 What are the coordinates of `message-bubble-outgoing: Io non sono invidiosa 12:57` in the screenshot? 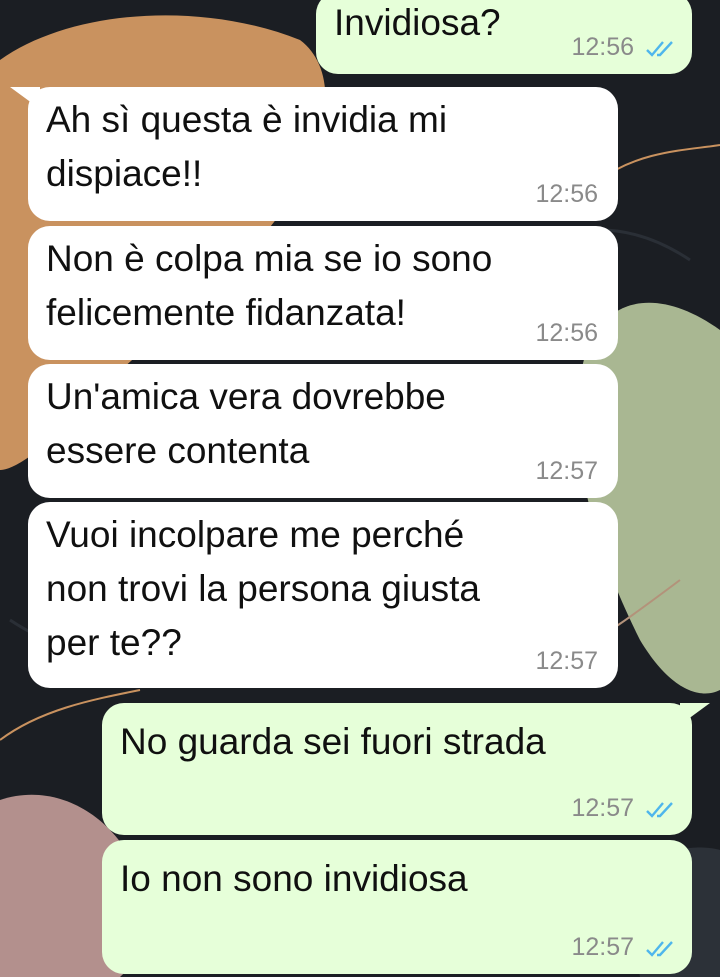 It's located at (397, 907).